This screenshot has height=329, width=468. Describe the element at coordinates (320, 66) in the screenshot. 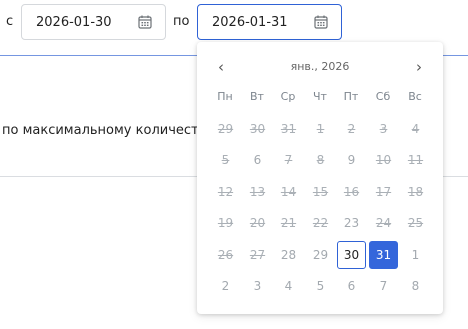

I see `month-year-label: янв., 2026` at that location.